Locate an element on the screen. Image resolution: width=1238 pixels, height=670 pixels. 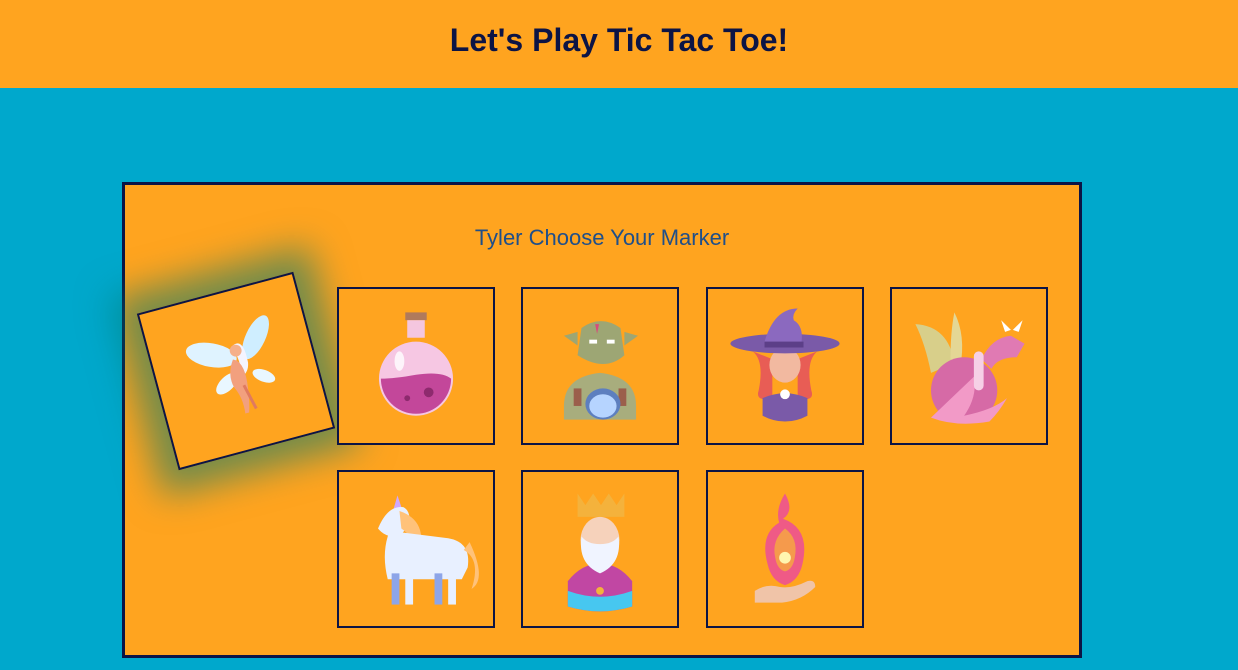
marker-card-fire is located at coordinates (785, 549).